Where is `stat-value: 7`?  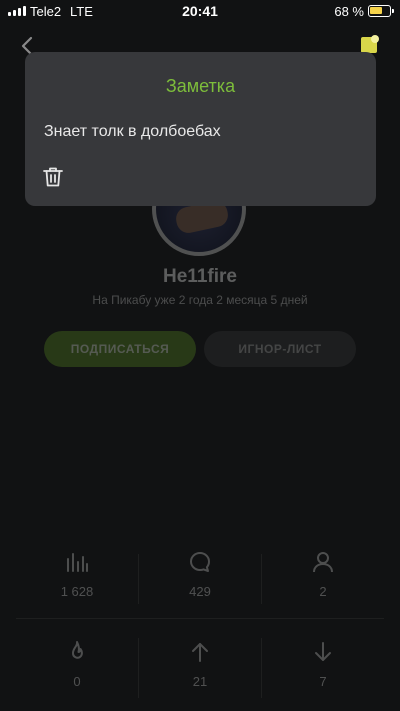
stat-value: 7 is located at coordinates (323, 681).